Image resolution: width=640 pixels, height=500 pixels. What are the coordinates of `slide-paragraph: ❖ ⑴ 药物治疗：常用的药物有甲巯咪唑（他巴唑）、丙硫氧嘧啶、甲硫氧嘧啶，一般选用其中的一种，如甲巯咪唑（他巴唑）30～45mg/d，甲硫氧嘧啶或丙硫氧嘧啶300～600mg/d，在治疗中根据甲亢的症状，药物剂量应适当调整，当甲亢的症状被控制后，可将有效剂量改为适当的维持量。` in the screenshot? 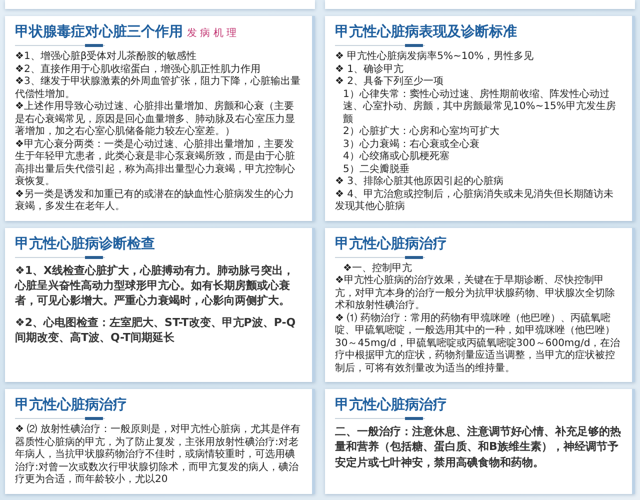 It's located at (478, 343).